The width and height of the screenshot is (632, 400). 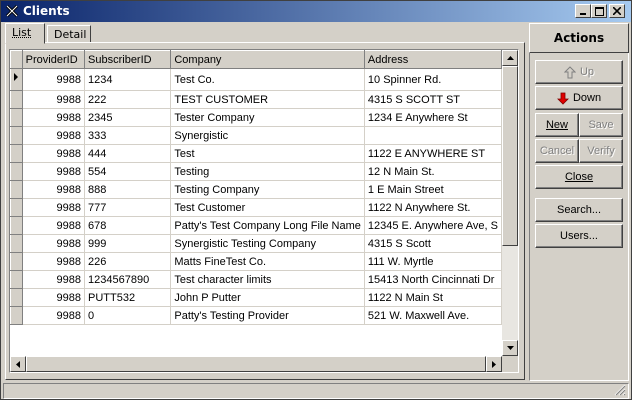 What do you see at coordinates (433, 315) in the screenshot?
I see `cell-address: 521 W. Maxwell Ave.` at bounding box center [433, 315].